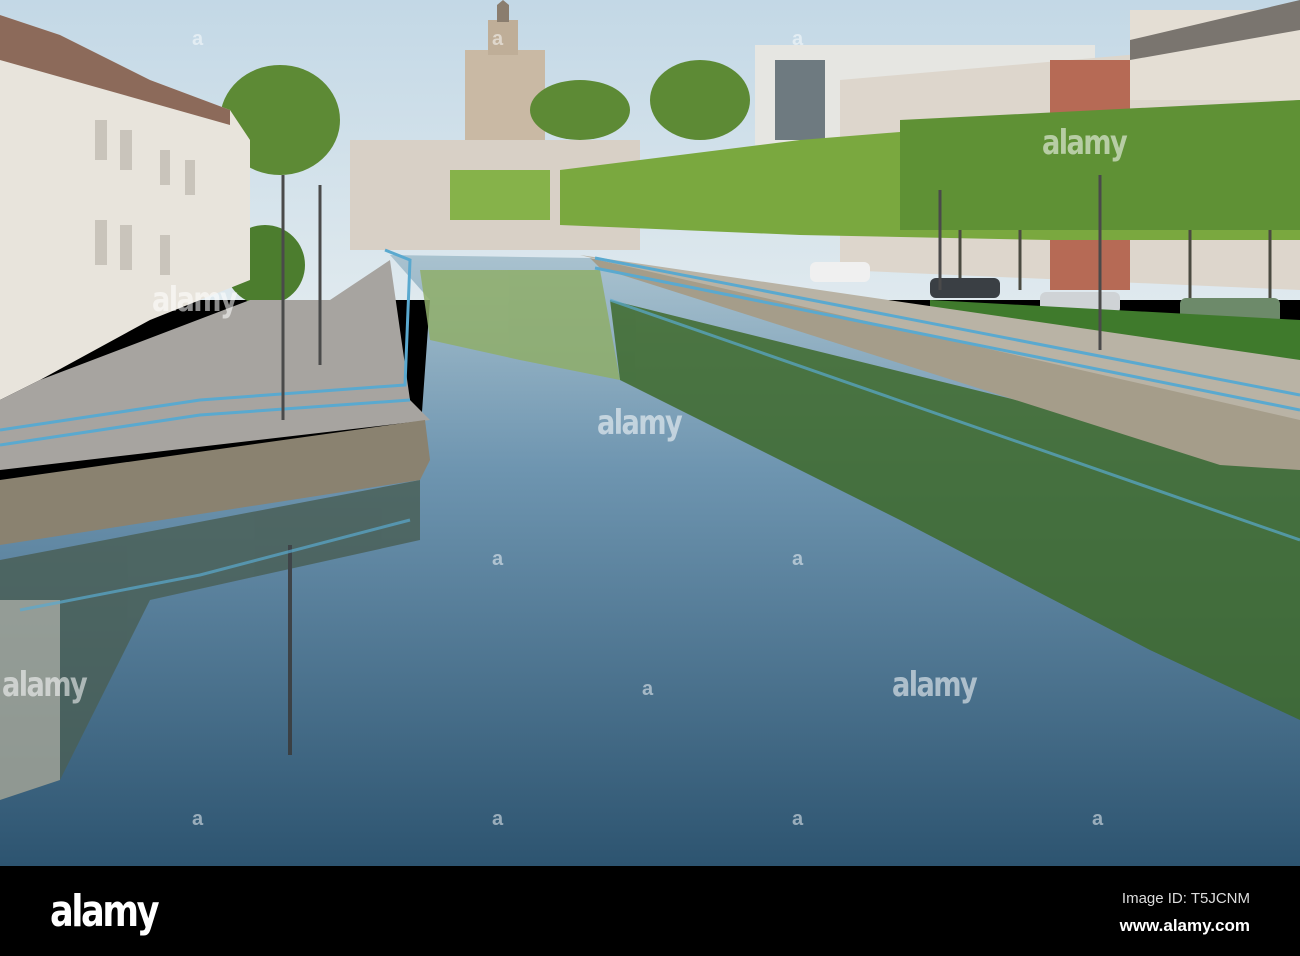 The height and width of the screenshot is (956, 1300). What do you see at coordinates (105, 911) in the screenshot?
I see `alamy-logo: alamy` at bounding box center [105, 911].